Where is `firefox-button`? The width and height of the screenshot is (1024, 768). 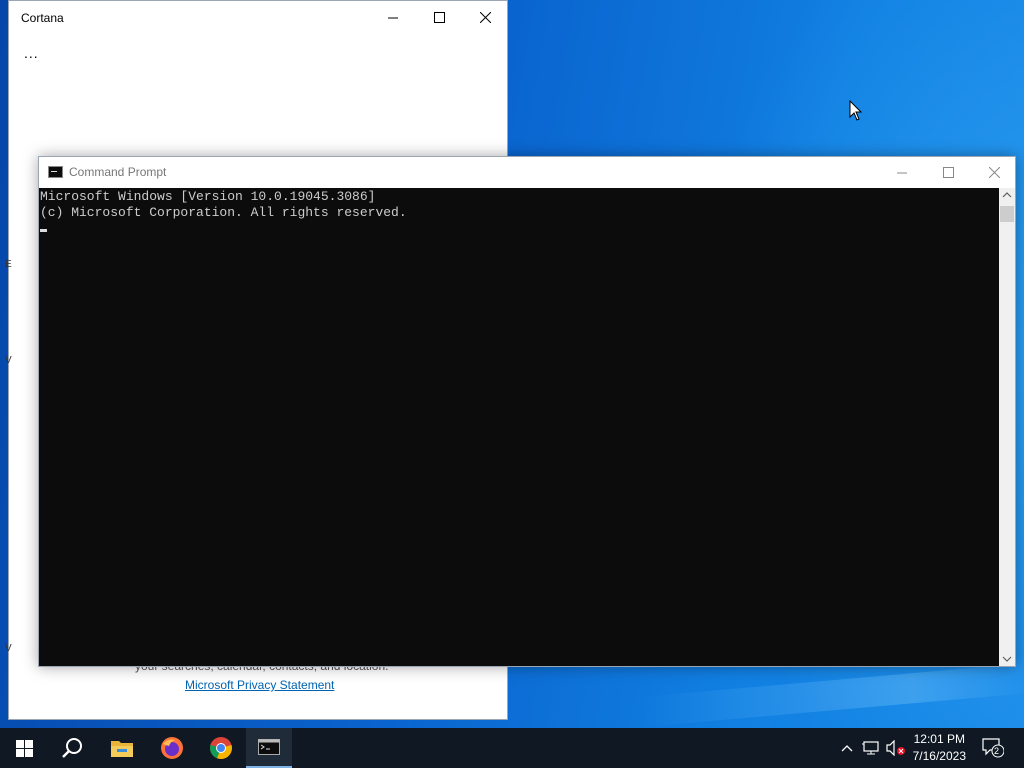
firefox-button is located at coordinates (172, 748).